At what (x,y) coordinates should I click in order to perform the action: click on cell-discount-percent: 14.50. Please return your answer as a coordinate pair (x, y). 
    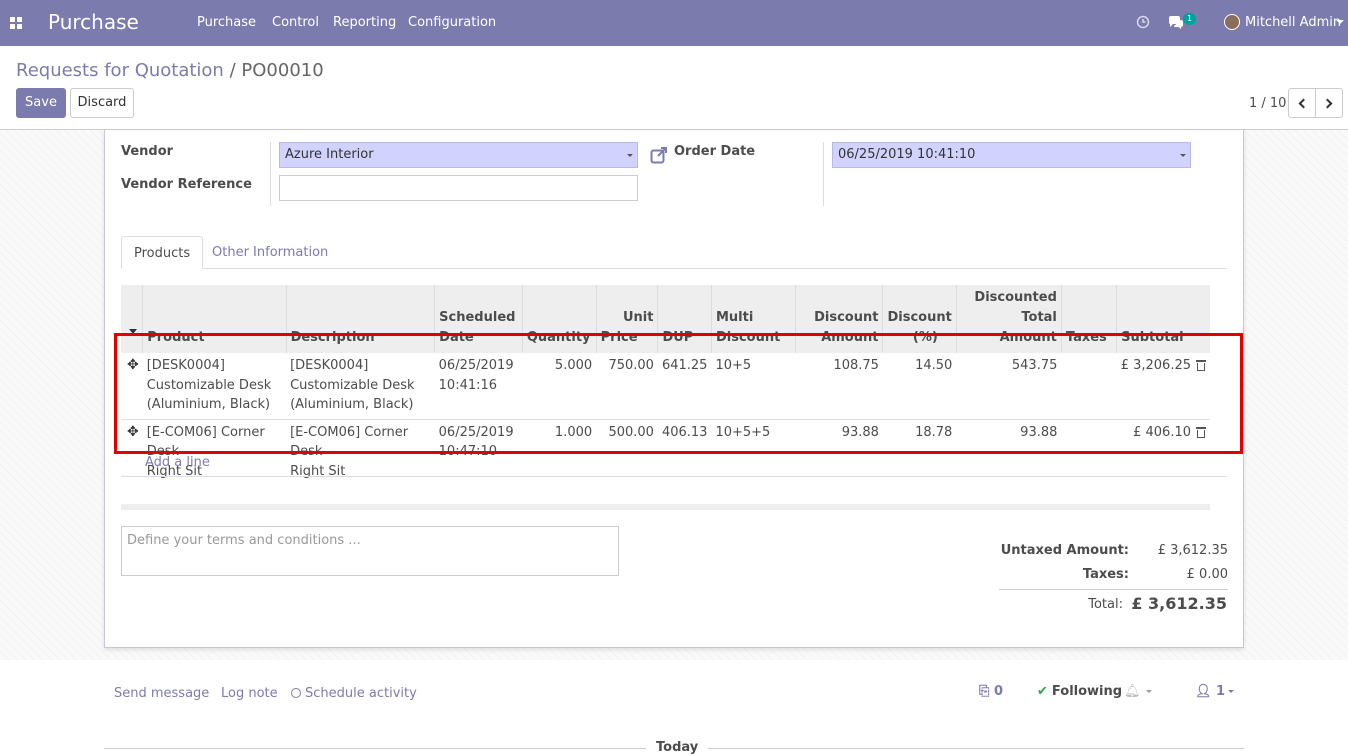
    Looking at the image, I should click on (919, 386).